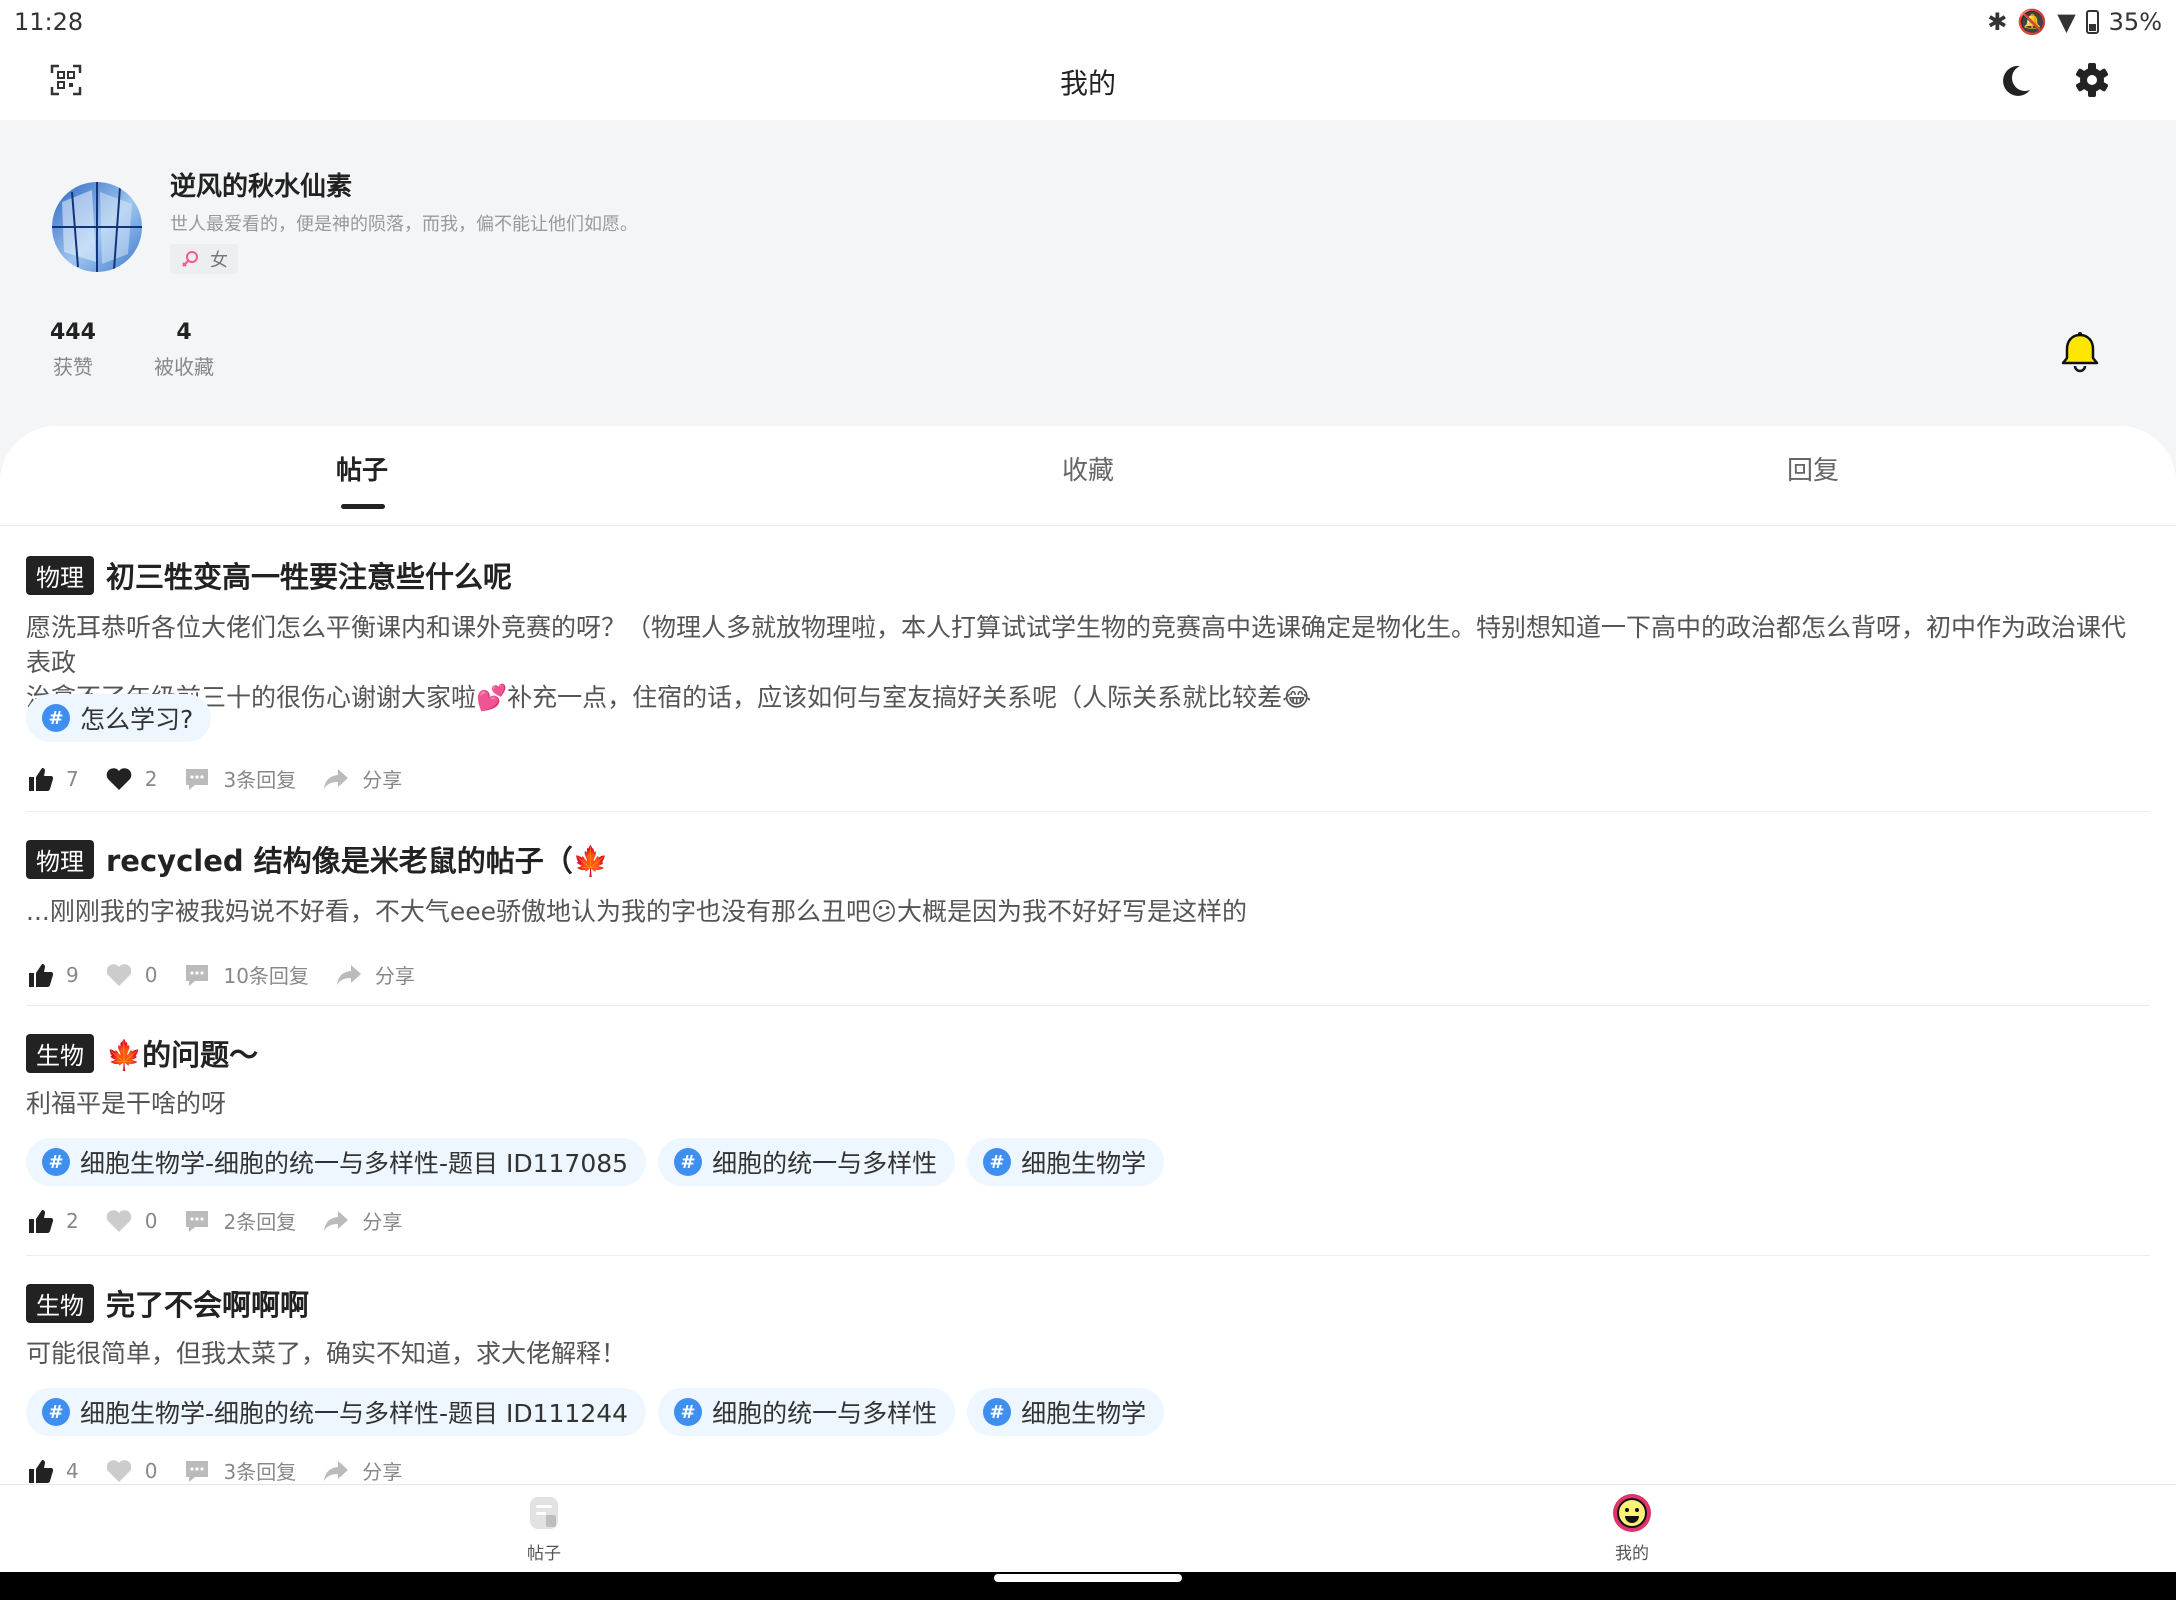 The width and height of the screenshot is (2176, 1600). What do you see at coordinates (354, 1163) in the screenshot?
I see `topic-label: 细胞生物学-细胞的统一与多样性-题目 ID117085` at bounding box center [354, 1163].